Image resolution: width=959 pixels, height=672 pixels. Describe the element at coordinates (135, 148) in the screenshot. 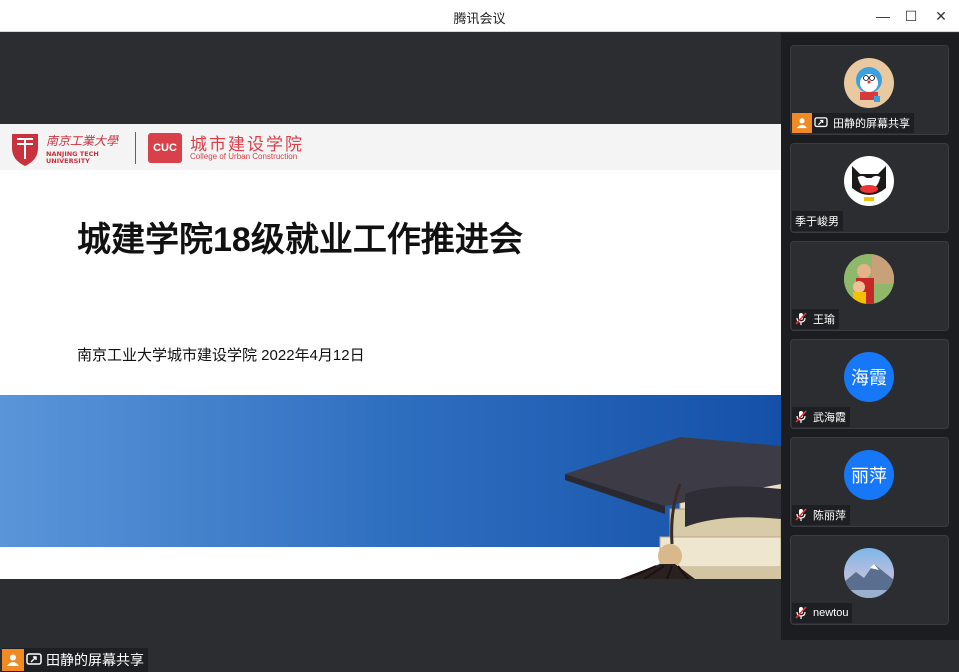

I see `logo-divider` at that location.